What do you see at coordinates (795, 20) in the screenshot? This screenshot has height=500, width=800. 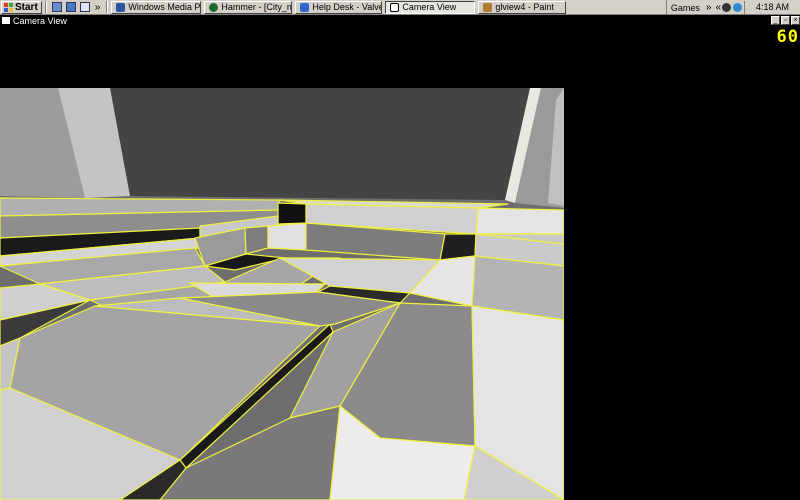 I see `close-button: ×` at bounding box center [795, 20].